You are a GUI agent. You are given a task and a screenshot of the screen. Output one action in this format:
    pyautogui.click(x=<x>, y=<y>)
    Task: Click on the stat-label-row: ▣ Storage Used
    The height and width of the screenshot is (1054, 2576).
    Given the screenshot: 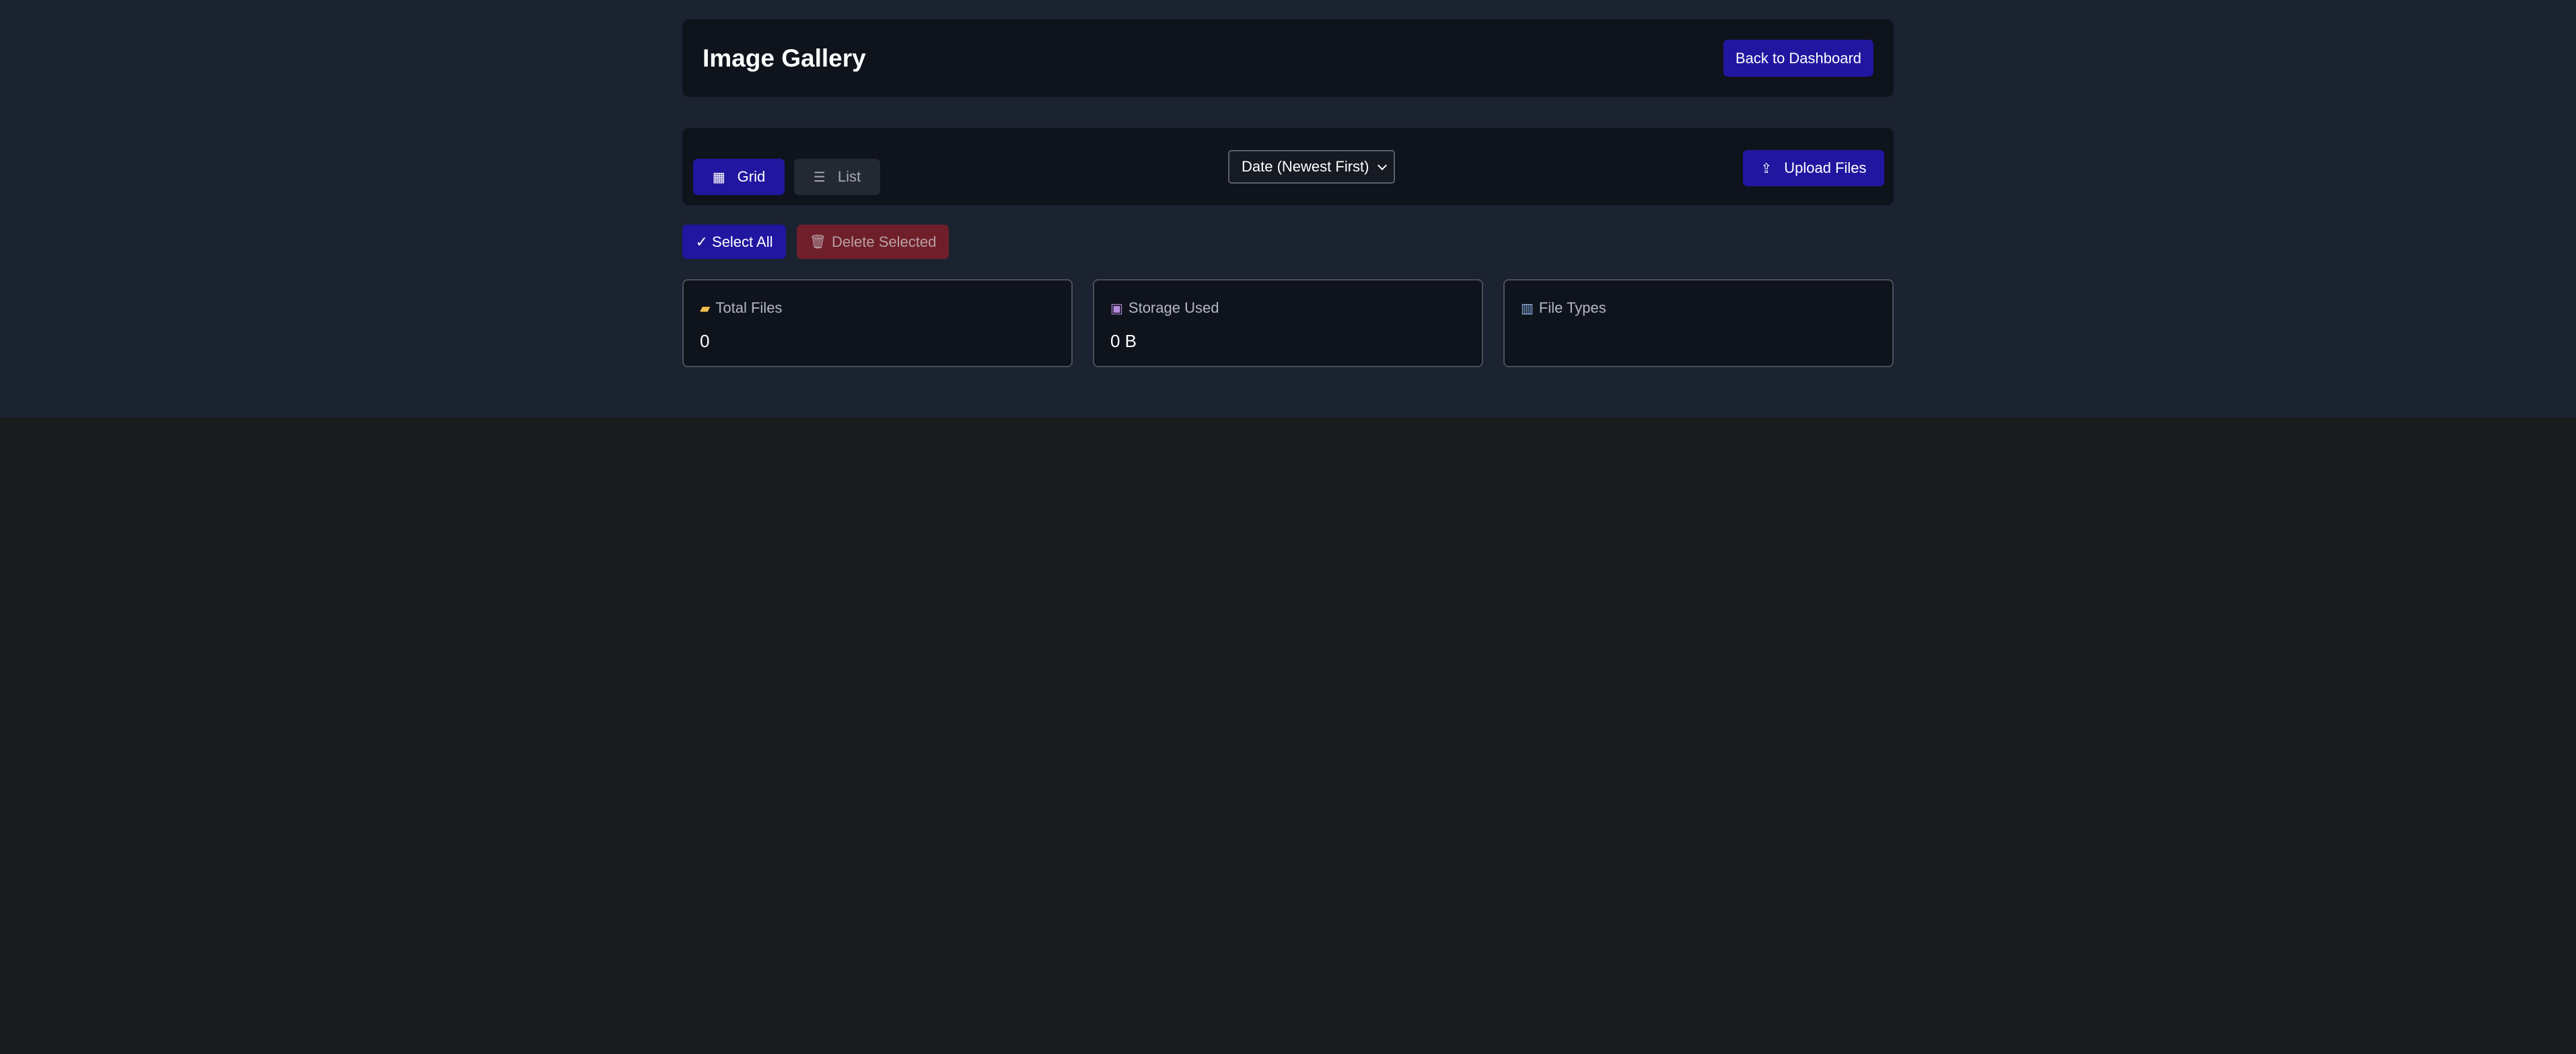 What is the action you would take?
    pyautogui.click(x=1164, y=308)
    